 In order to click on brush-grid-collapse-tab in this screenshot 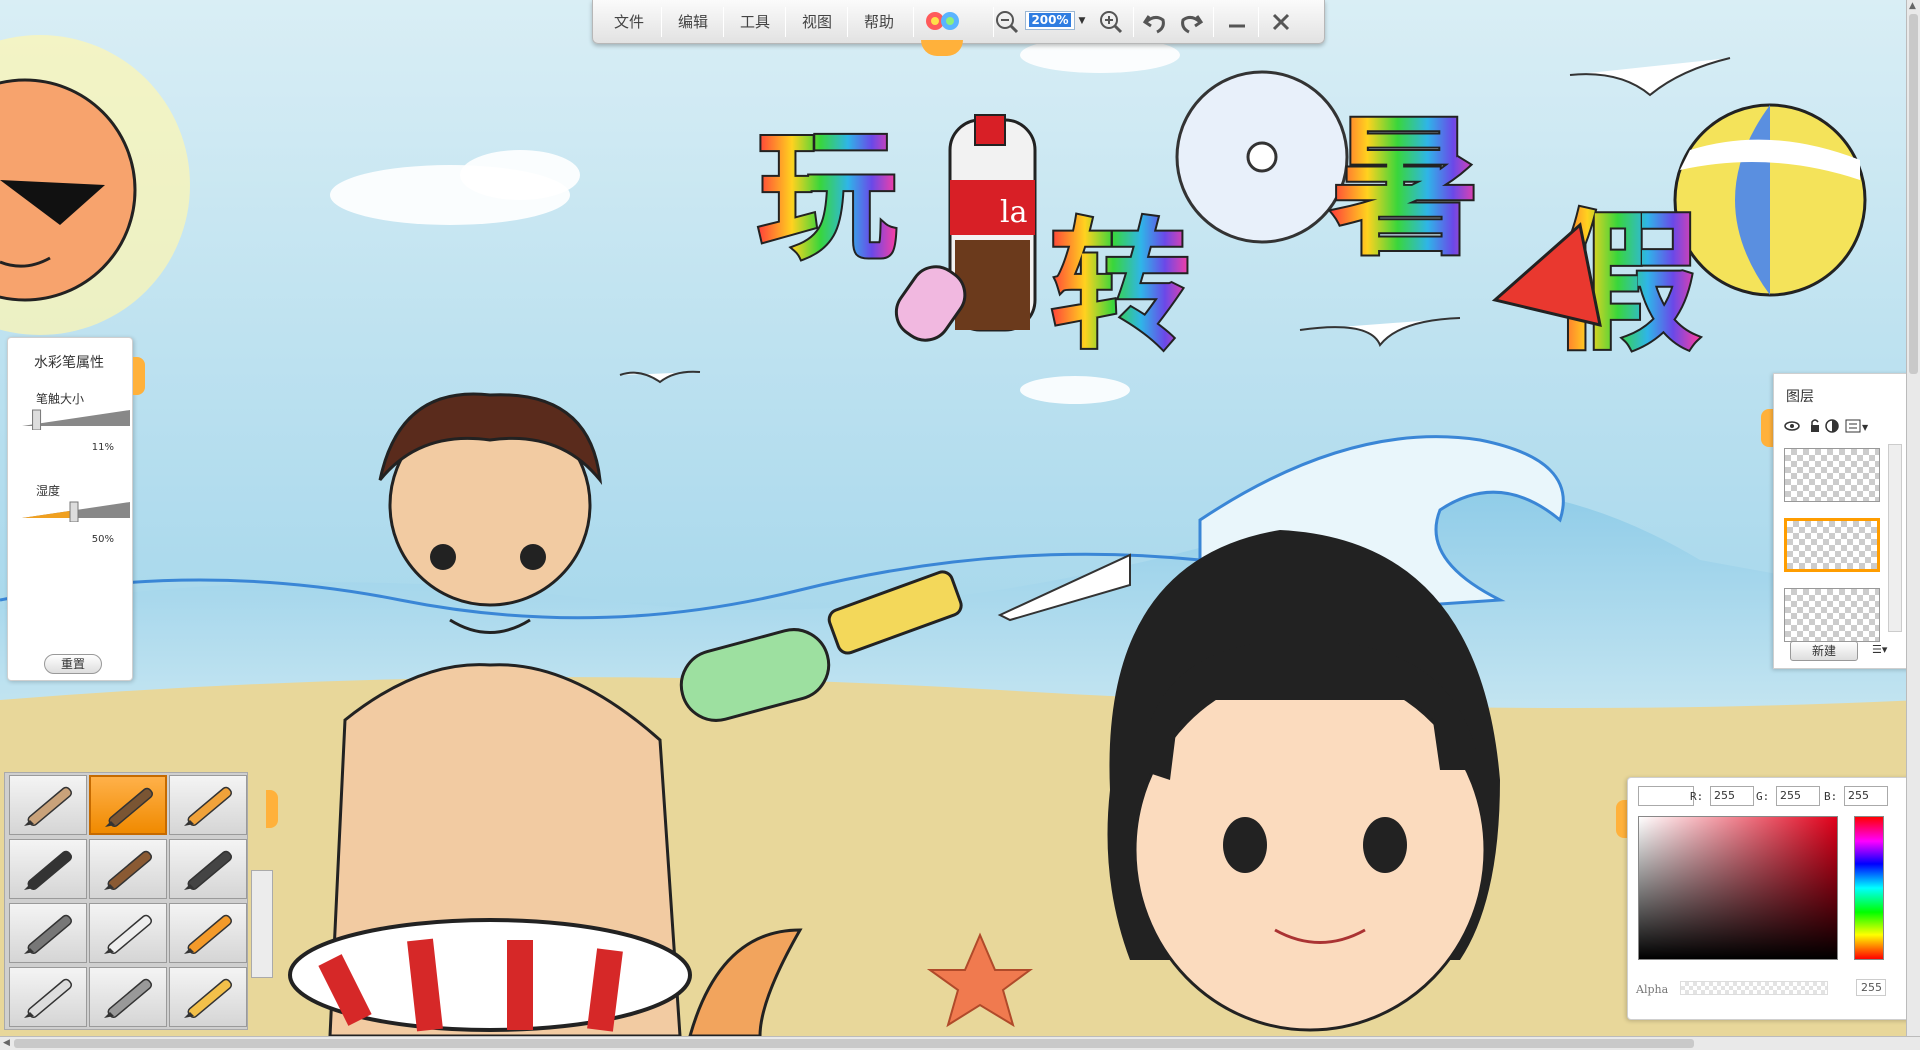, I will do `click(272, 809)`.